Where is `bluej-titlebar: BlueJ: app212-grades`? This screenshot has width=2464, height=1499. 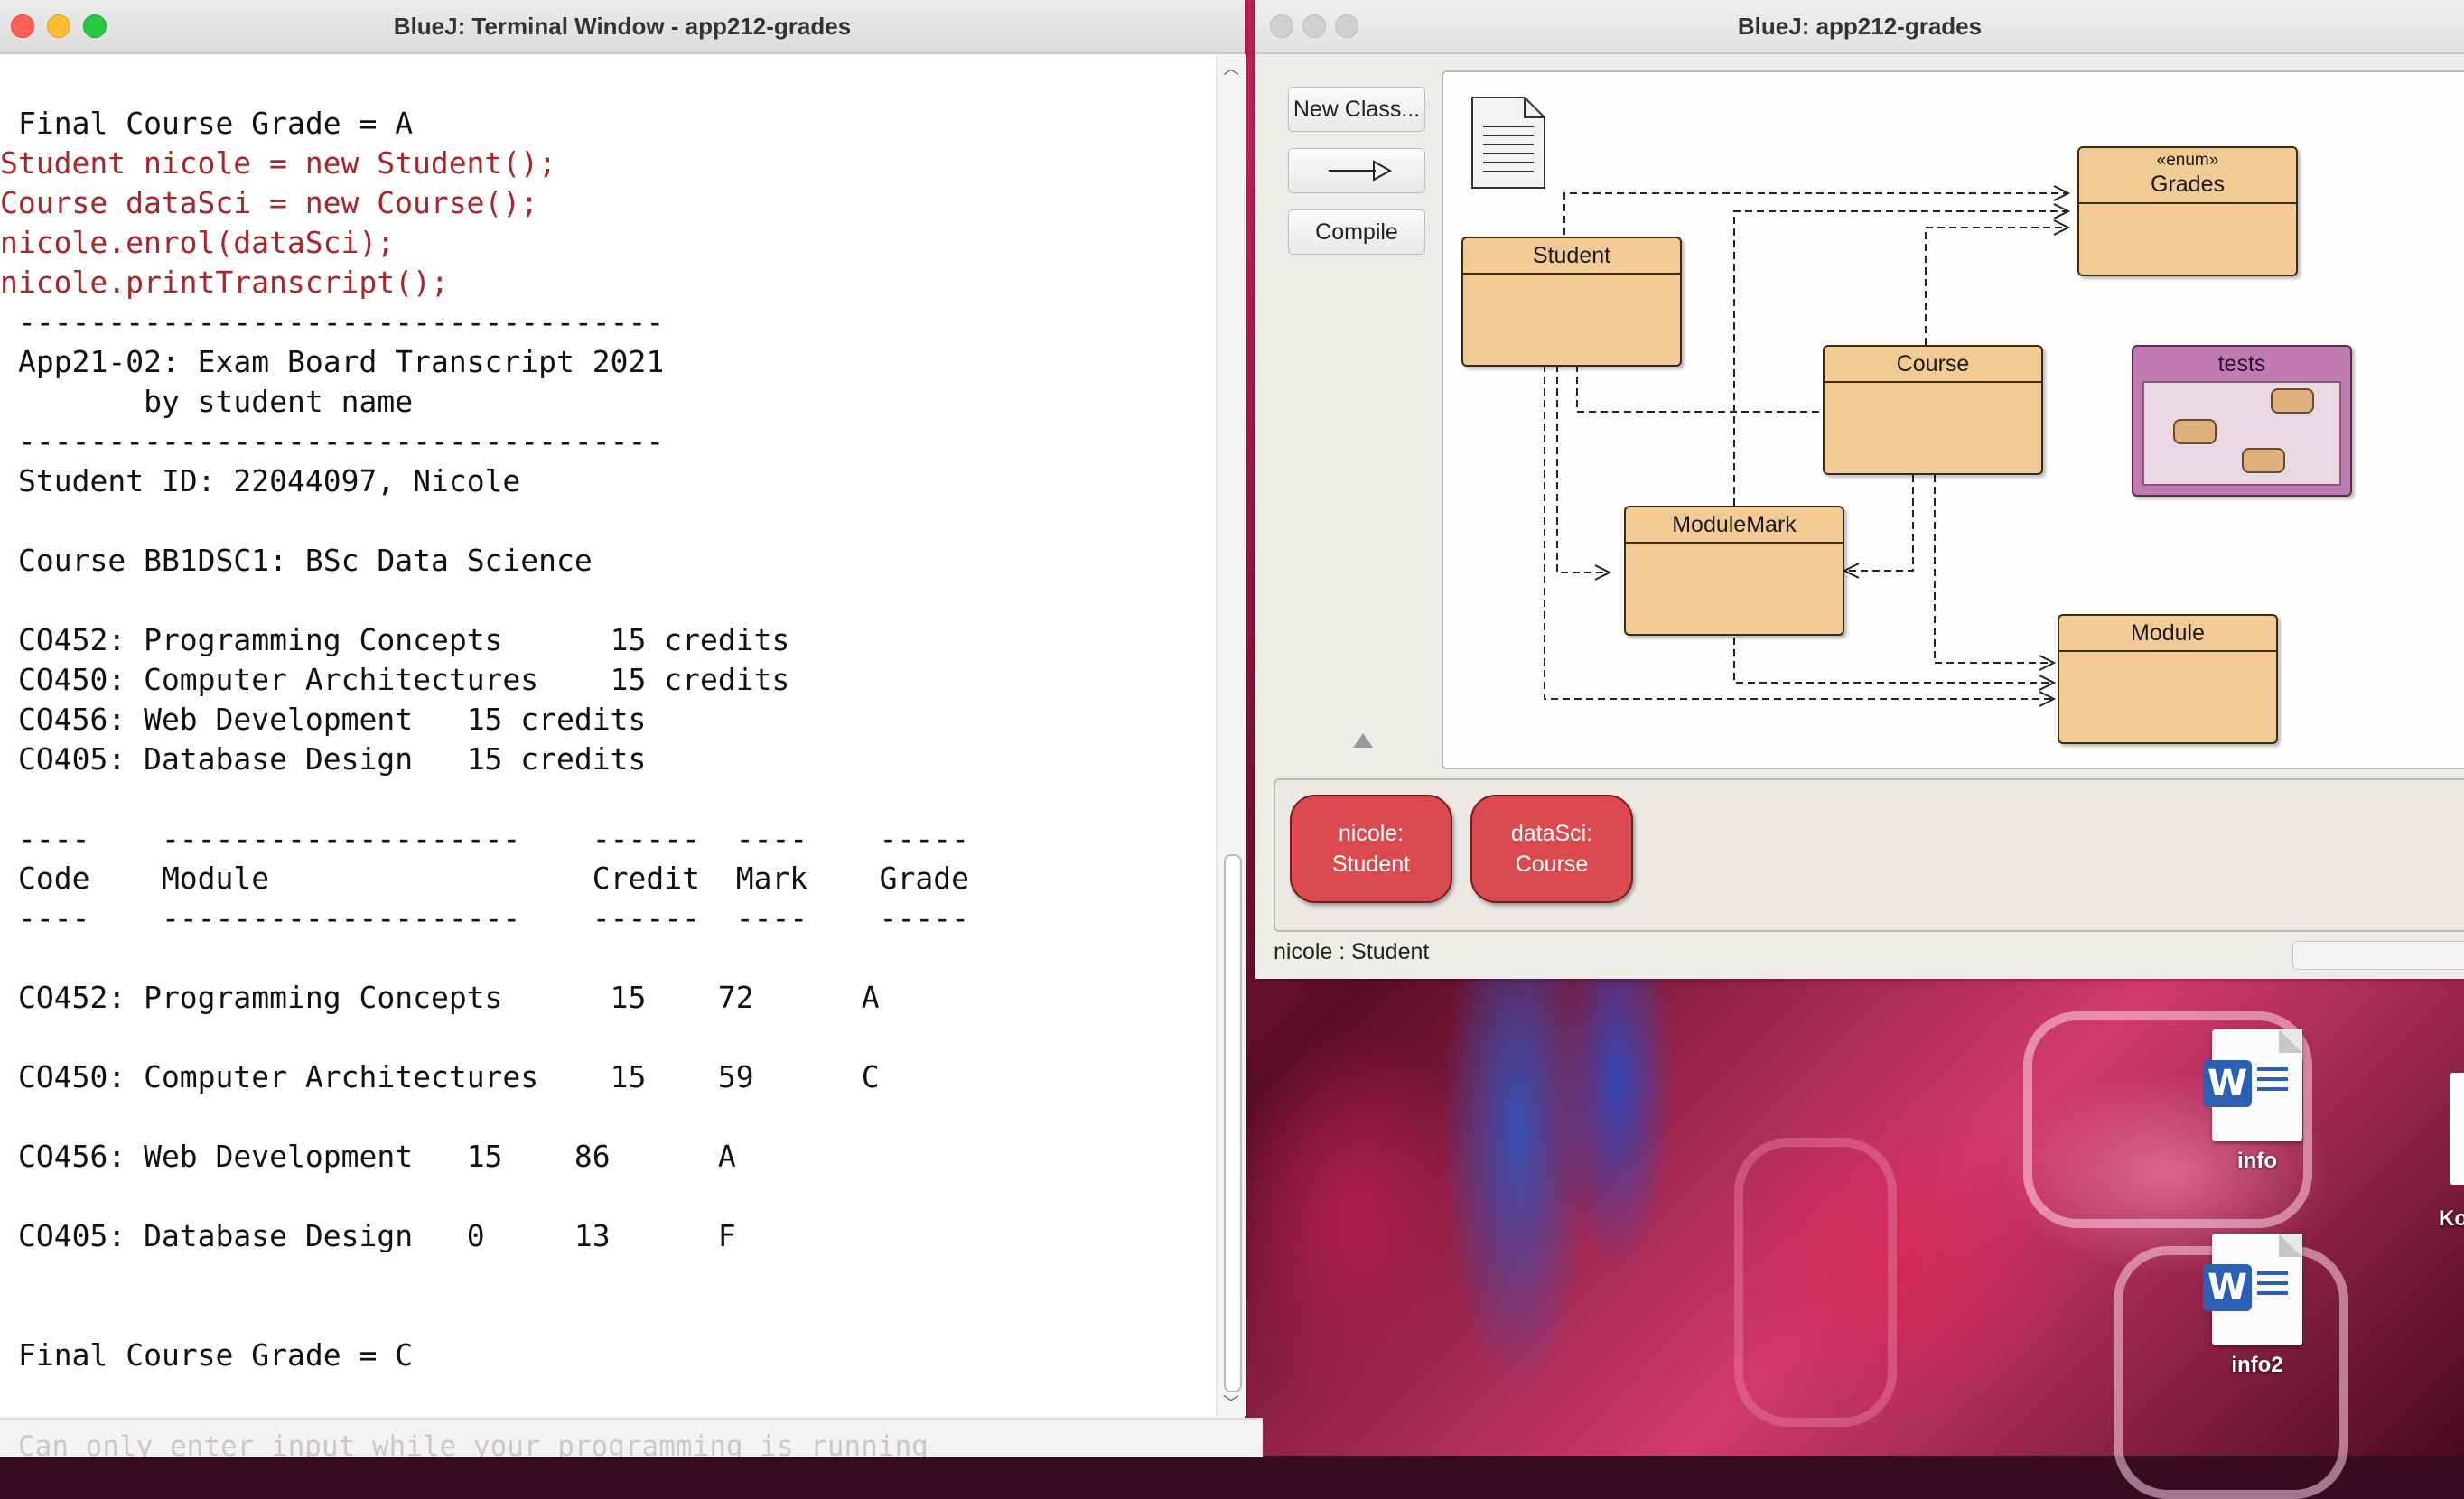
bluej-titlebar: BlueJ: app212-grades is located at coordinates (1860, 27).